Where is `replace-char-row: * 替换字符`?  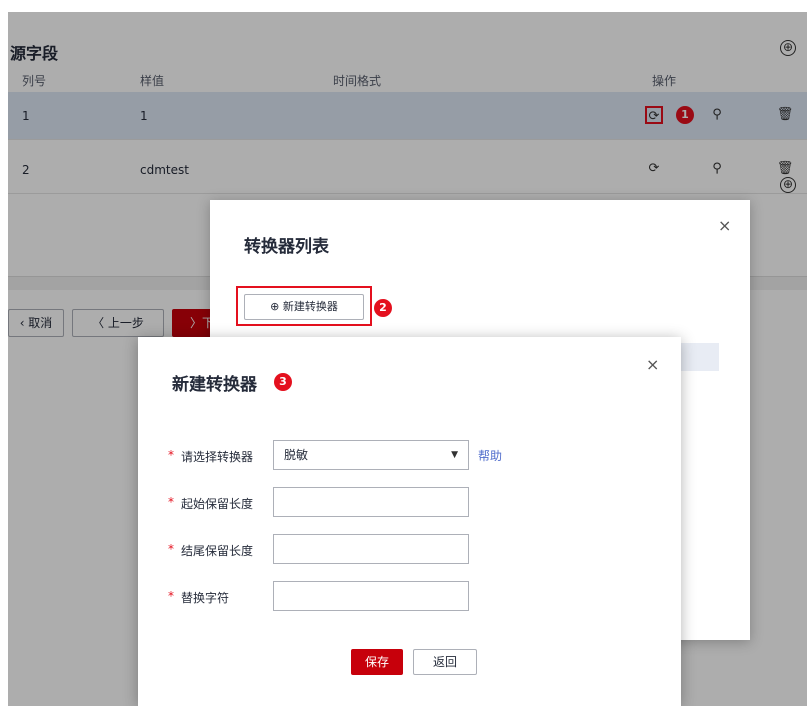
replace-char-row: * 替换字符 is located at coordinates (409, 596).